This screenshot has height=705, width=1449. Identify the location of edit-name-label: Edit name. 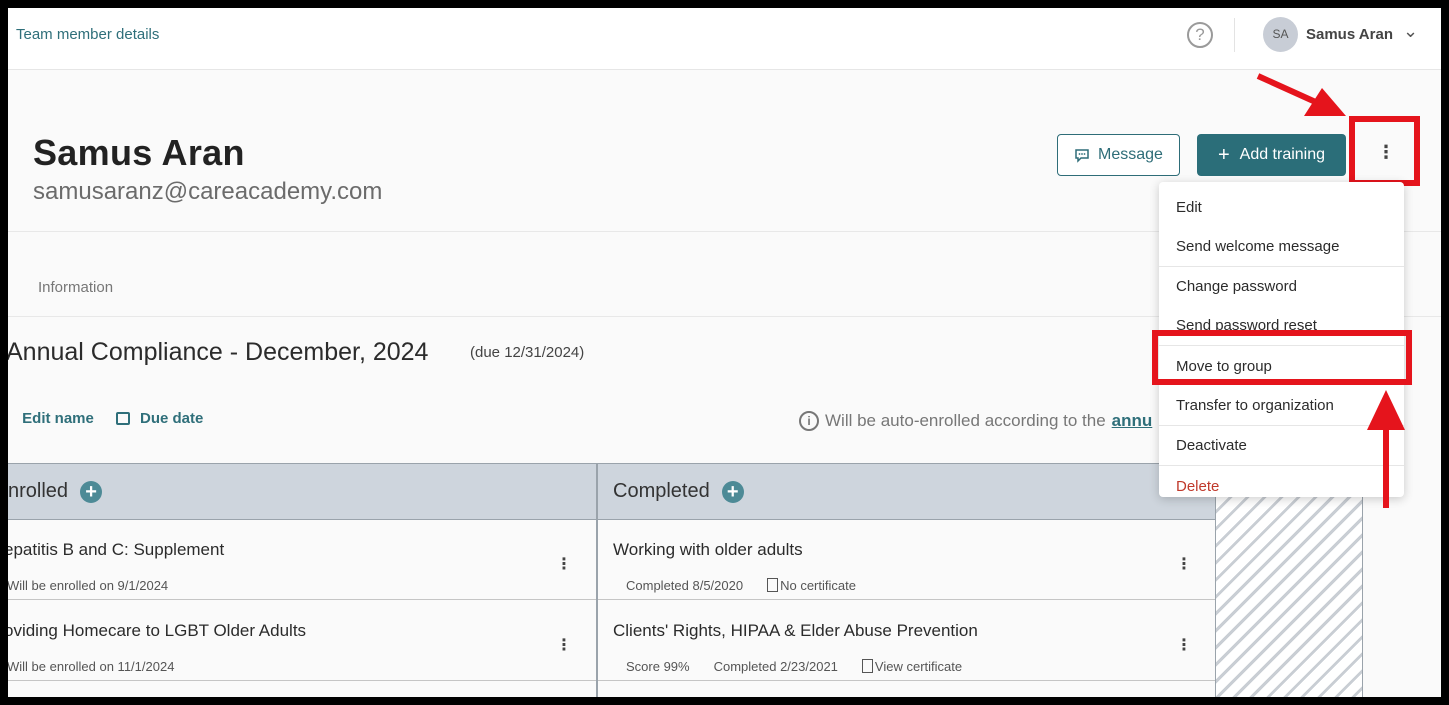
(58, 418).